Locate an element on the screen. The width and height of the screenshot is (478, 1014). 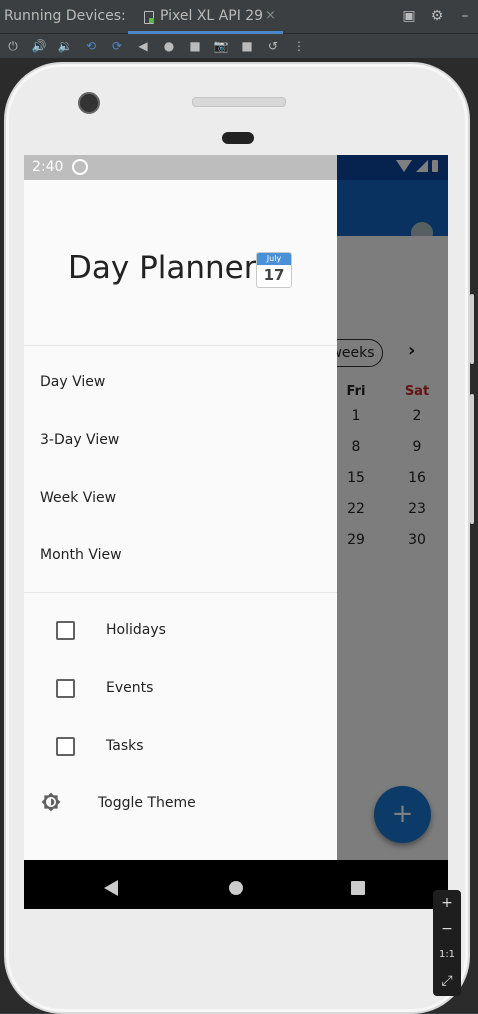
back-icon: ◀ is located at coordinates (143, 46).